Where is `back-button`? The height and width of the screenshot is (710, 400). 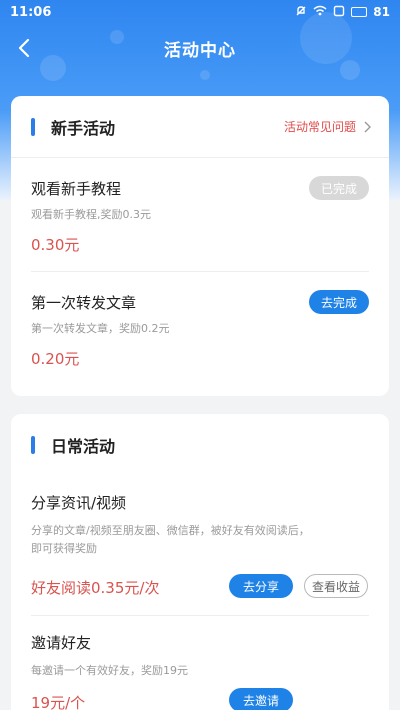
back-button is located at coordinates (24, 48).